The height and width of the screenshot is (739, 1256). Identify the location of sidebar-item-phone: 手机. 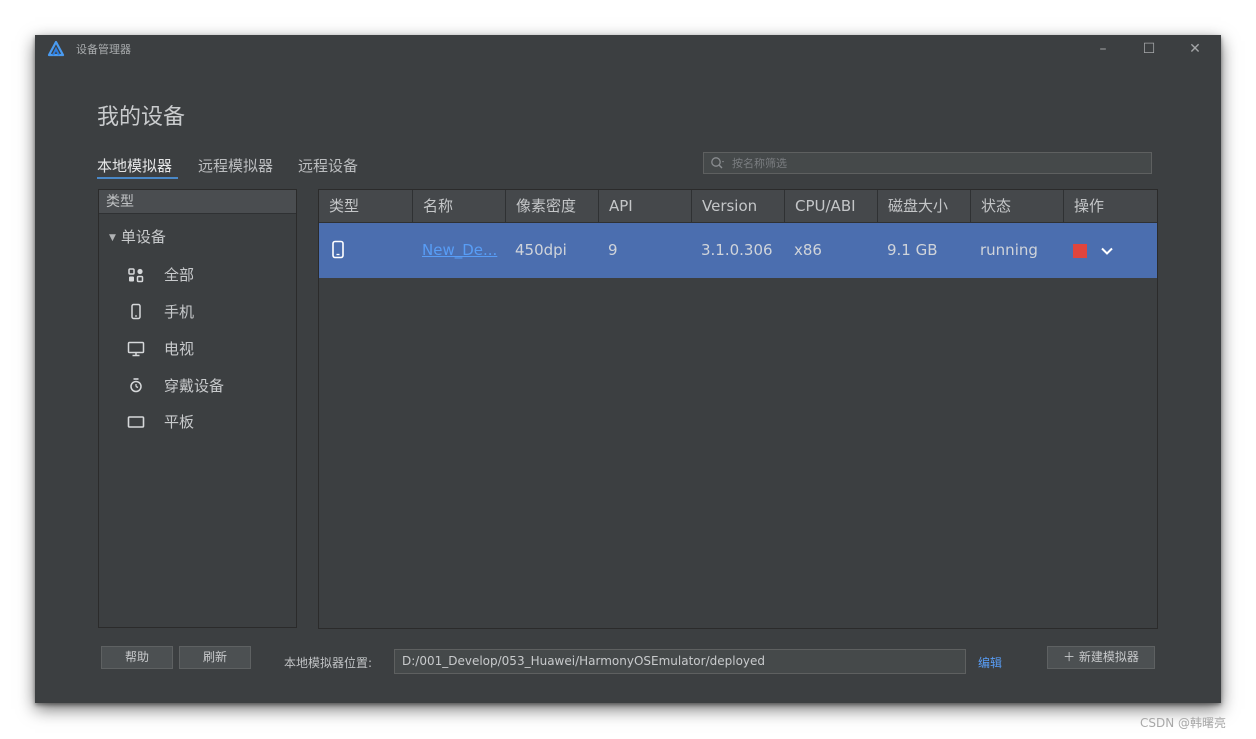
(209, 312).